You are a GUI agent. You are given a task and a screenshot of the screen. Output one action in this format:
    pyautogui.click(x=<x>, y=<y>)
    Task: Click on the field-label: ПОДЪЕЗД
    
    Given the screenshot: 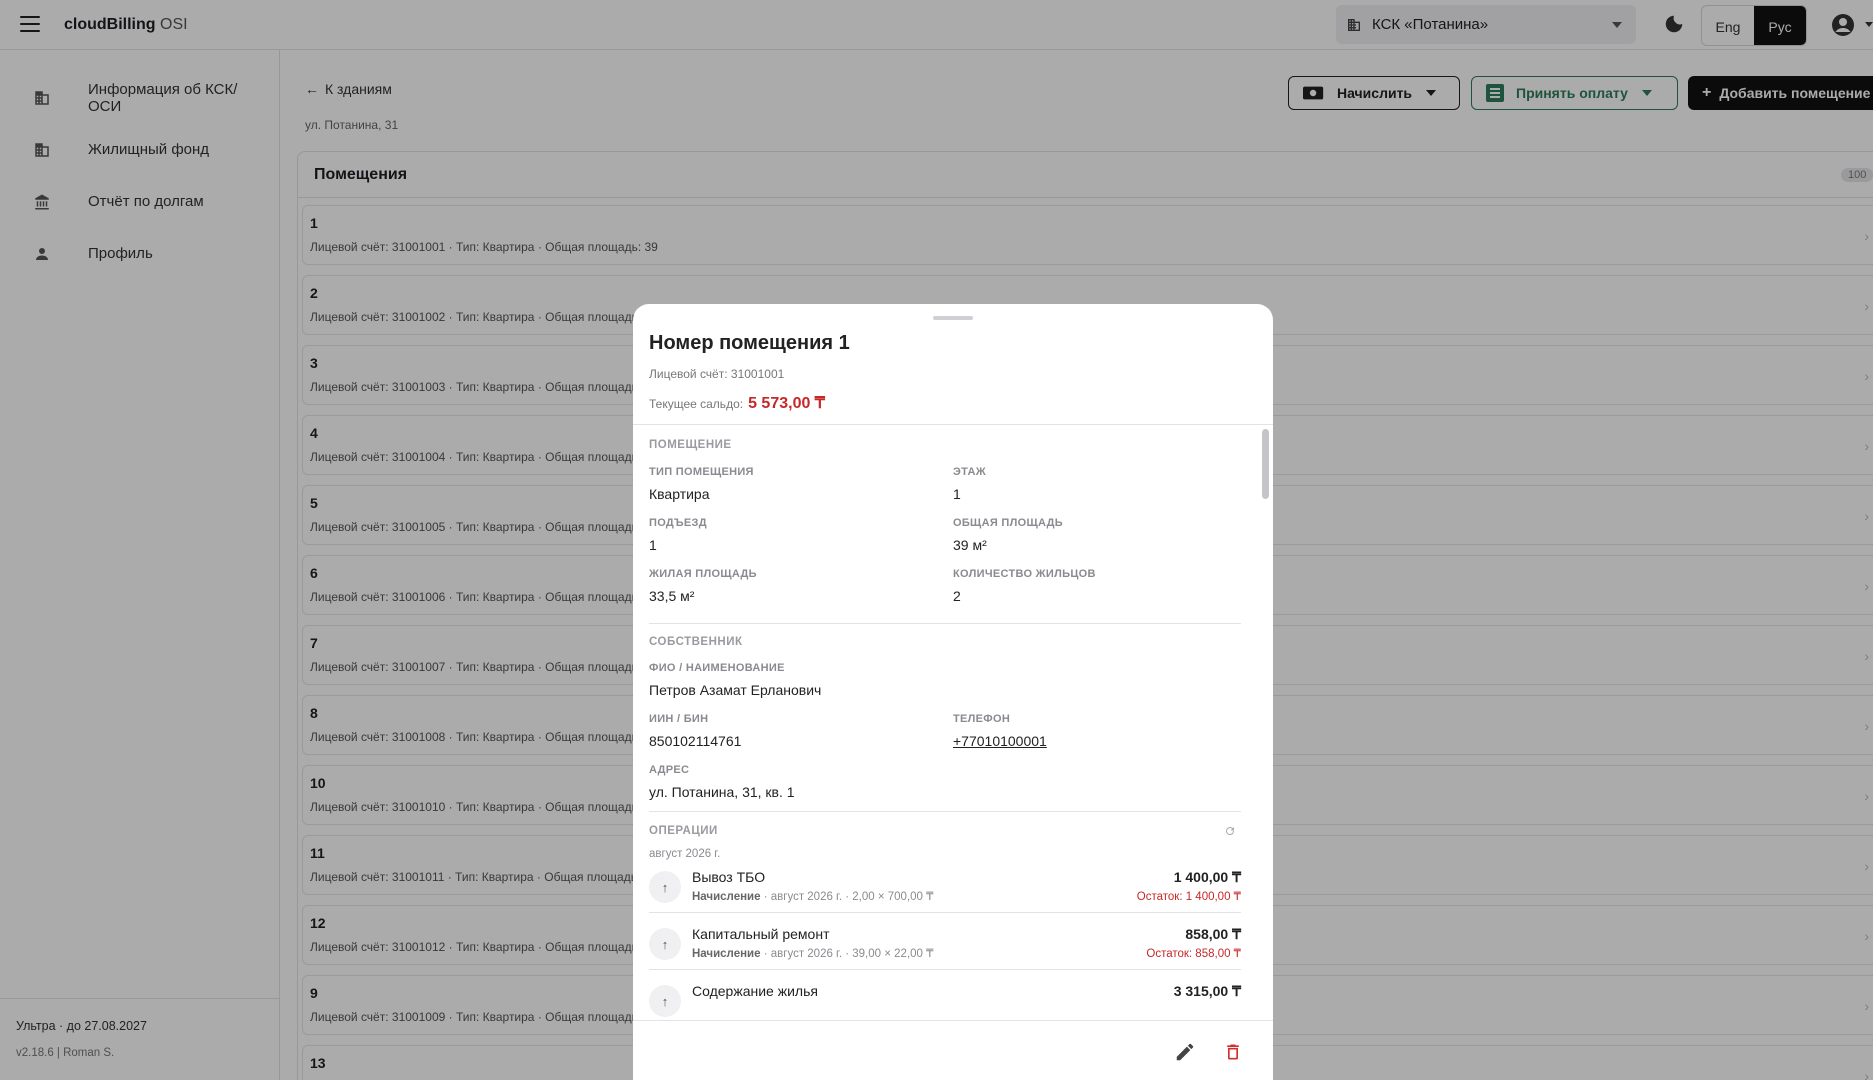 What is the action you would take?
    pyautogui.click(x=678, y=523)
    